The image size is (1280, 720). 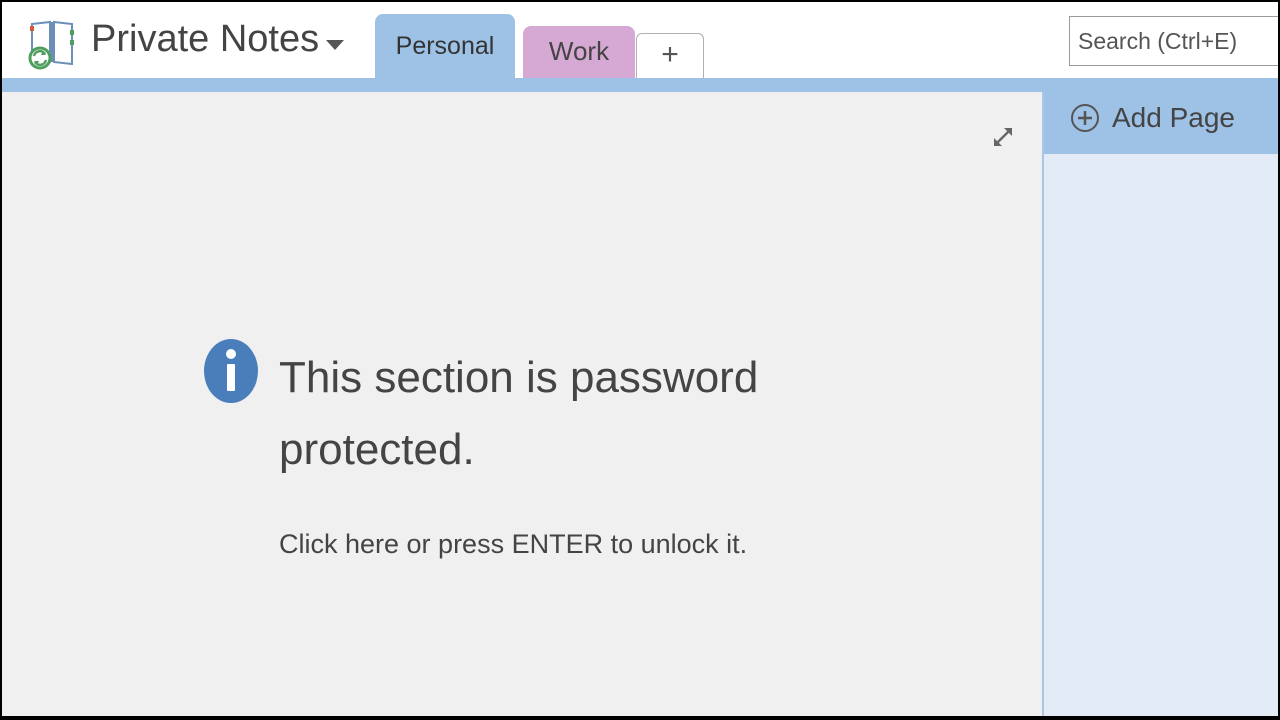 I want to click on password-protected-message: This section is password protected., so click(x=539, y=414).